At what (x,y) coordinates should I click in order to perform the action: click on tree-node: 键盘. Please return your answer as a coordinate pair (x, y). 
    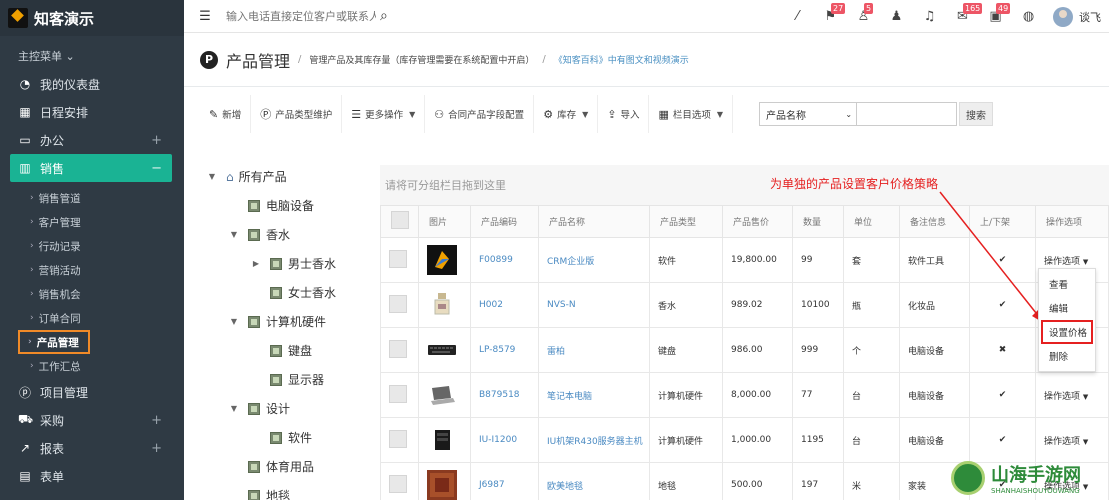
    Looking at the image, I should click on (290, 350).